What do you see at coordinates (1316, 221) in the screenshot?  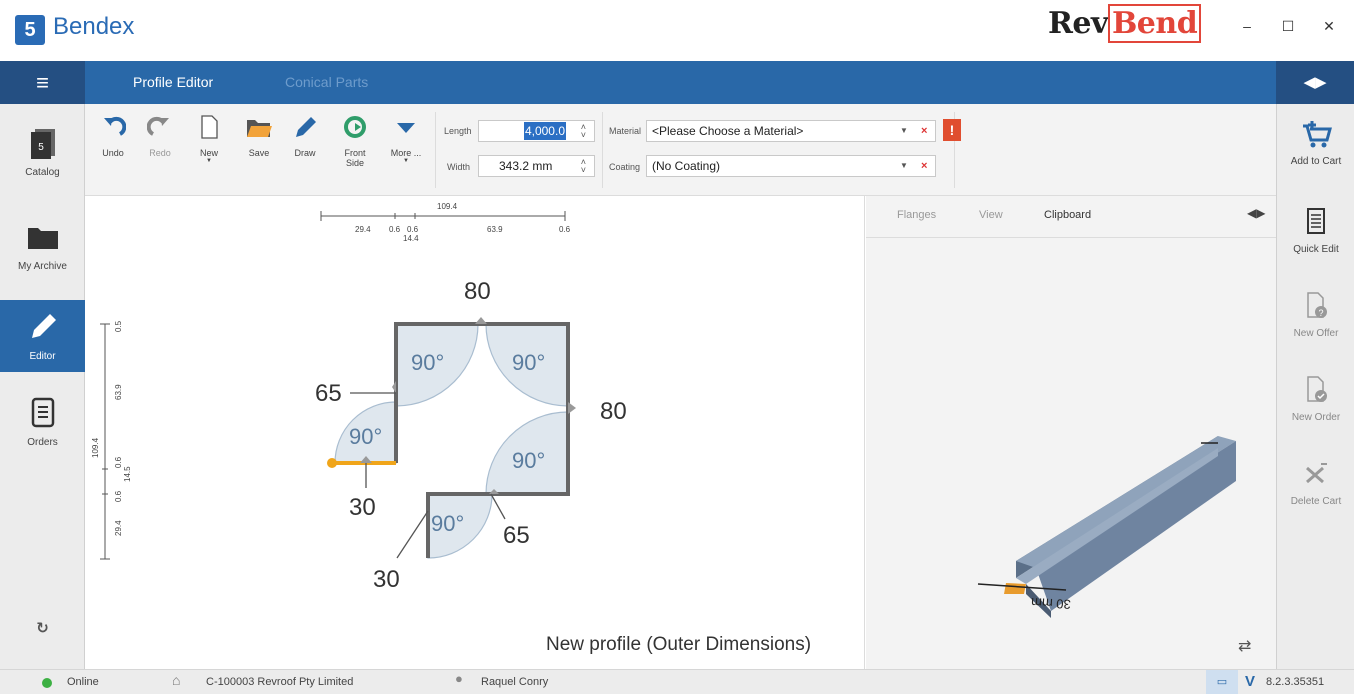 I see `quick-edit-icon` at bounding box center [1316, 221].